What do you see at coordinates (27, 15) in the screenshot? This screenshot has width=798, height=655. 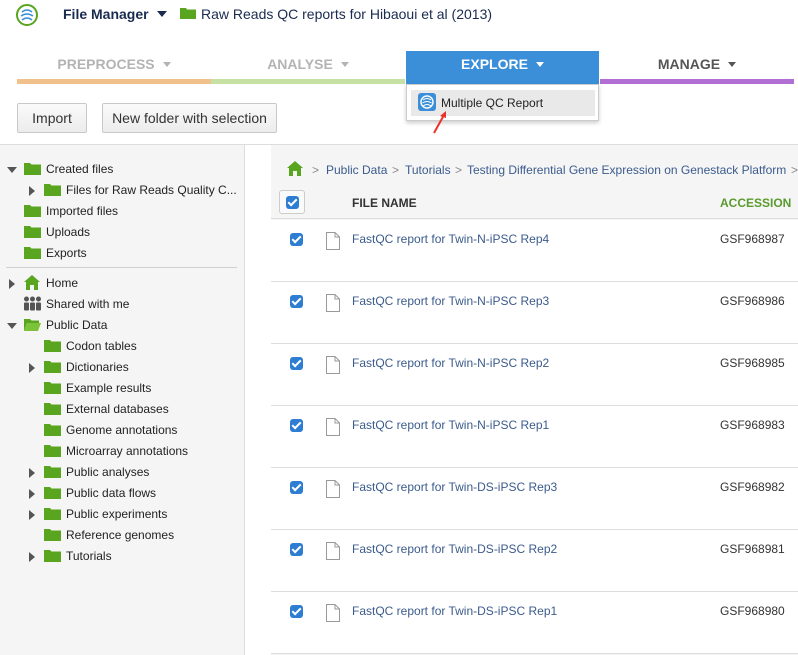 I see `genestack-logo-icon` at bounding box center [27, 15].